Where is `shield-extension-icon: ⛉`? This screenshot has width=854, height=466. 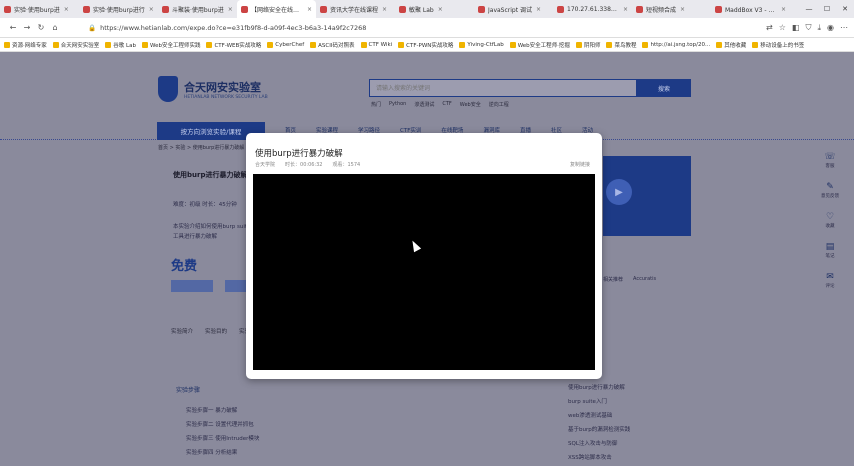
shield-extension-icon: ⛉ is located at coordinates (808, 28).